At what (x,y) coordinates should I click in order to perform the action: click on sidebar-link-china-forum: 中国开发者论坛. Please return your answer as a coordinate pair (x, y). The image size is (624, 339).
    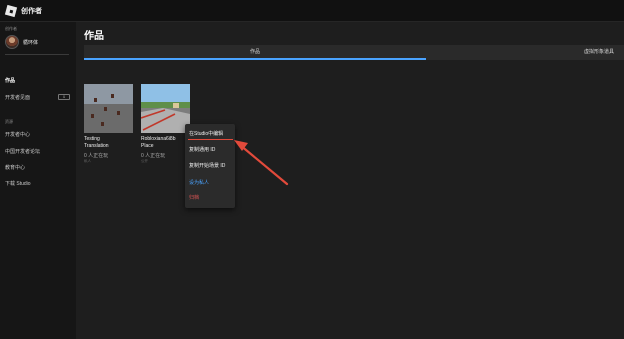
    Looking at the image, I should click on (22, 151).